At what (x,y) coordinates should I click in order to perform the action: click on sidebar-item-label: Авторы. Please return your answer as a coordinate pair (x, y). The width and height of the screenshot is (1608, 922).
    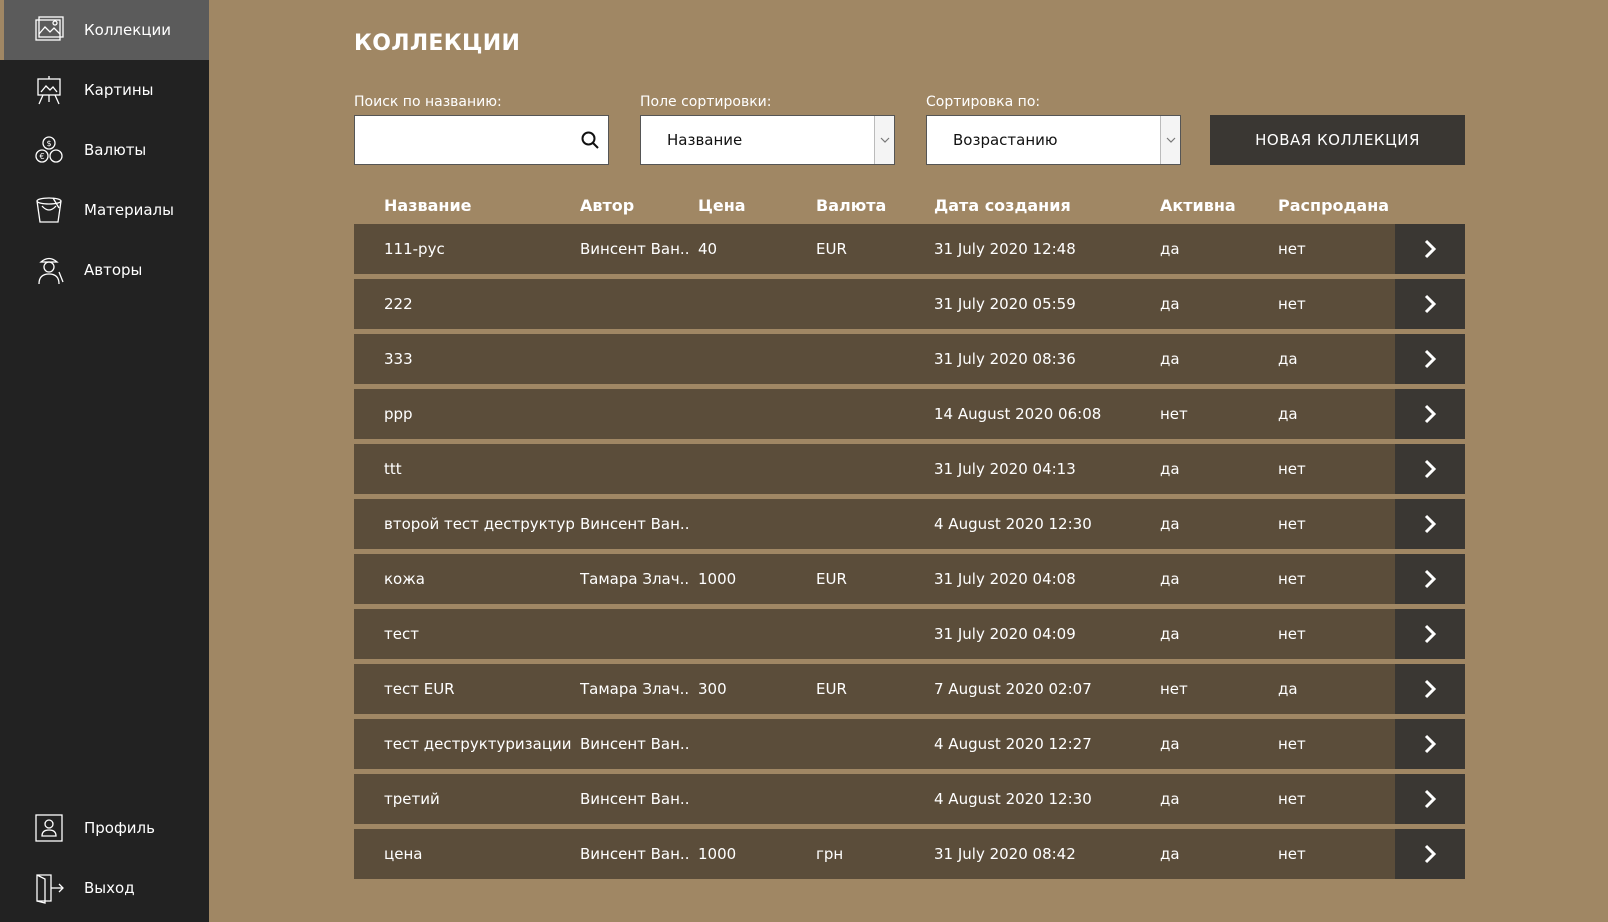
    Looking at the image, I should click on (113, 270).